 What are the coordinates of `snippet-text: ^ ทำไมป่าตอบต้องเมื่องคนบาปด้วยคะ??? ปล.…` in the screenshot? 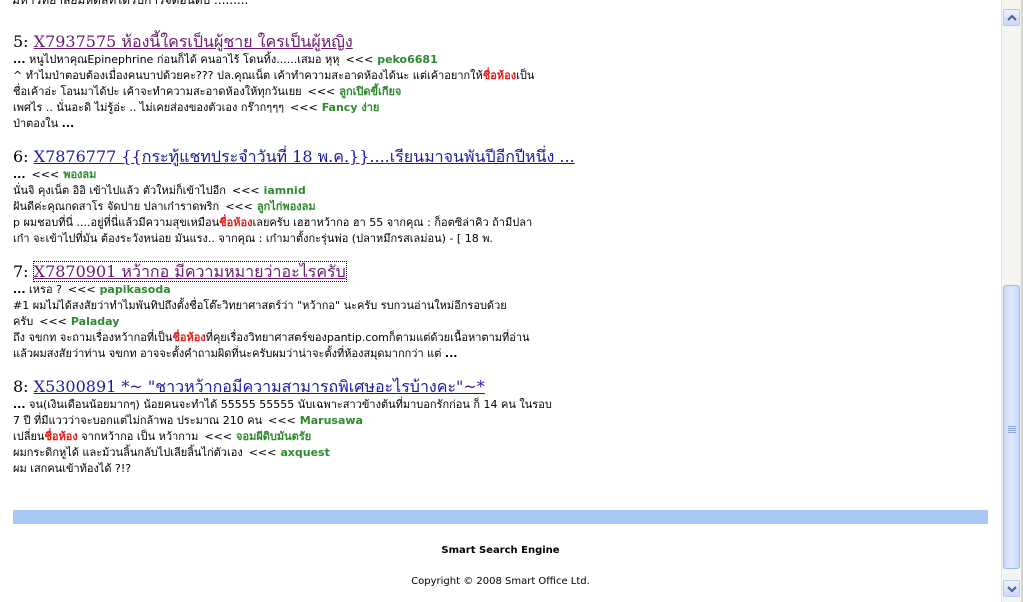 It's located at (248, 75).